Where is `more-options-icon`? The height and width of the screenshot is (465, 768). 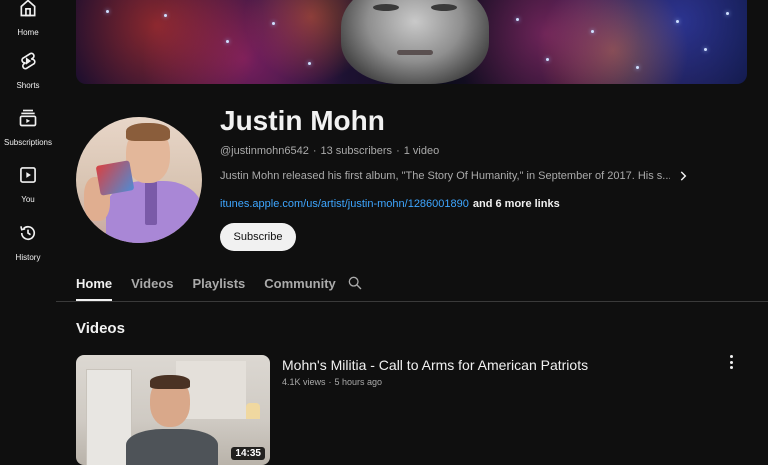
more-options-icon is located at coordinates (731, 362).